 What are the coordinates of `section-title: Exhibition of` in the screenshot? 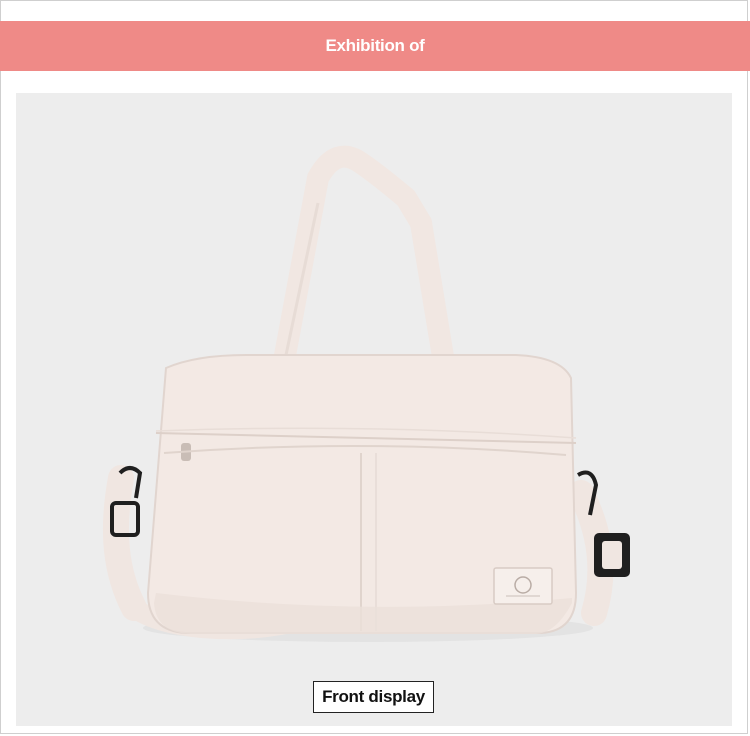 It's located at (375, 45).